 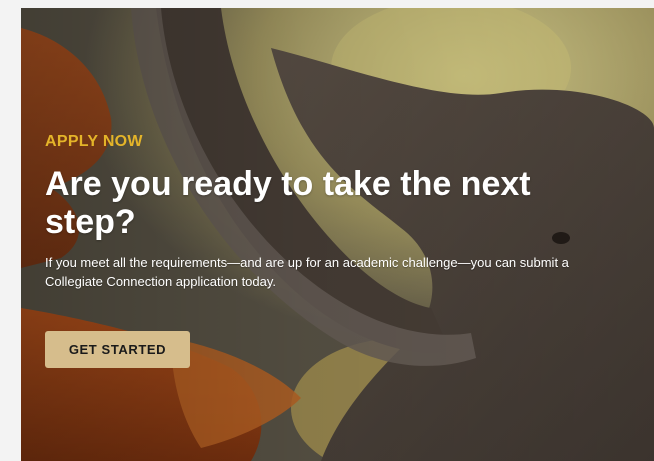 I want to click on get-started-button: GET STARTED, so click(x=117, y=349).